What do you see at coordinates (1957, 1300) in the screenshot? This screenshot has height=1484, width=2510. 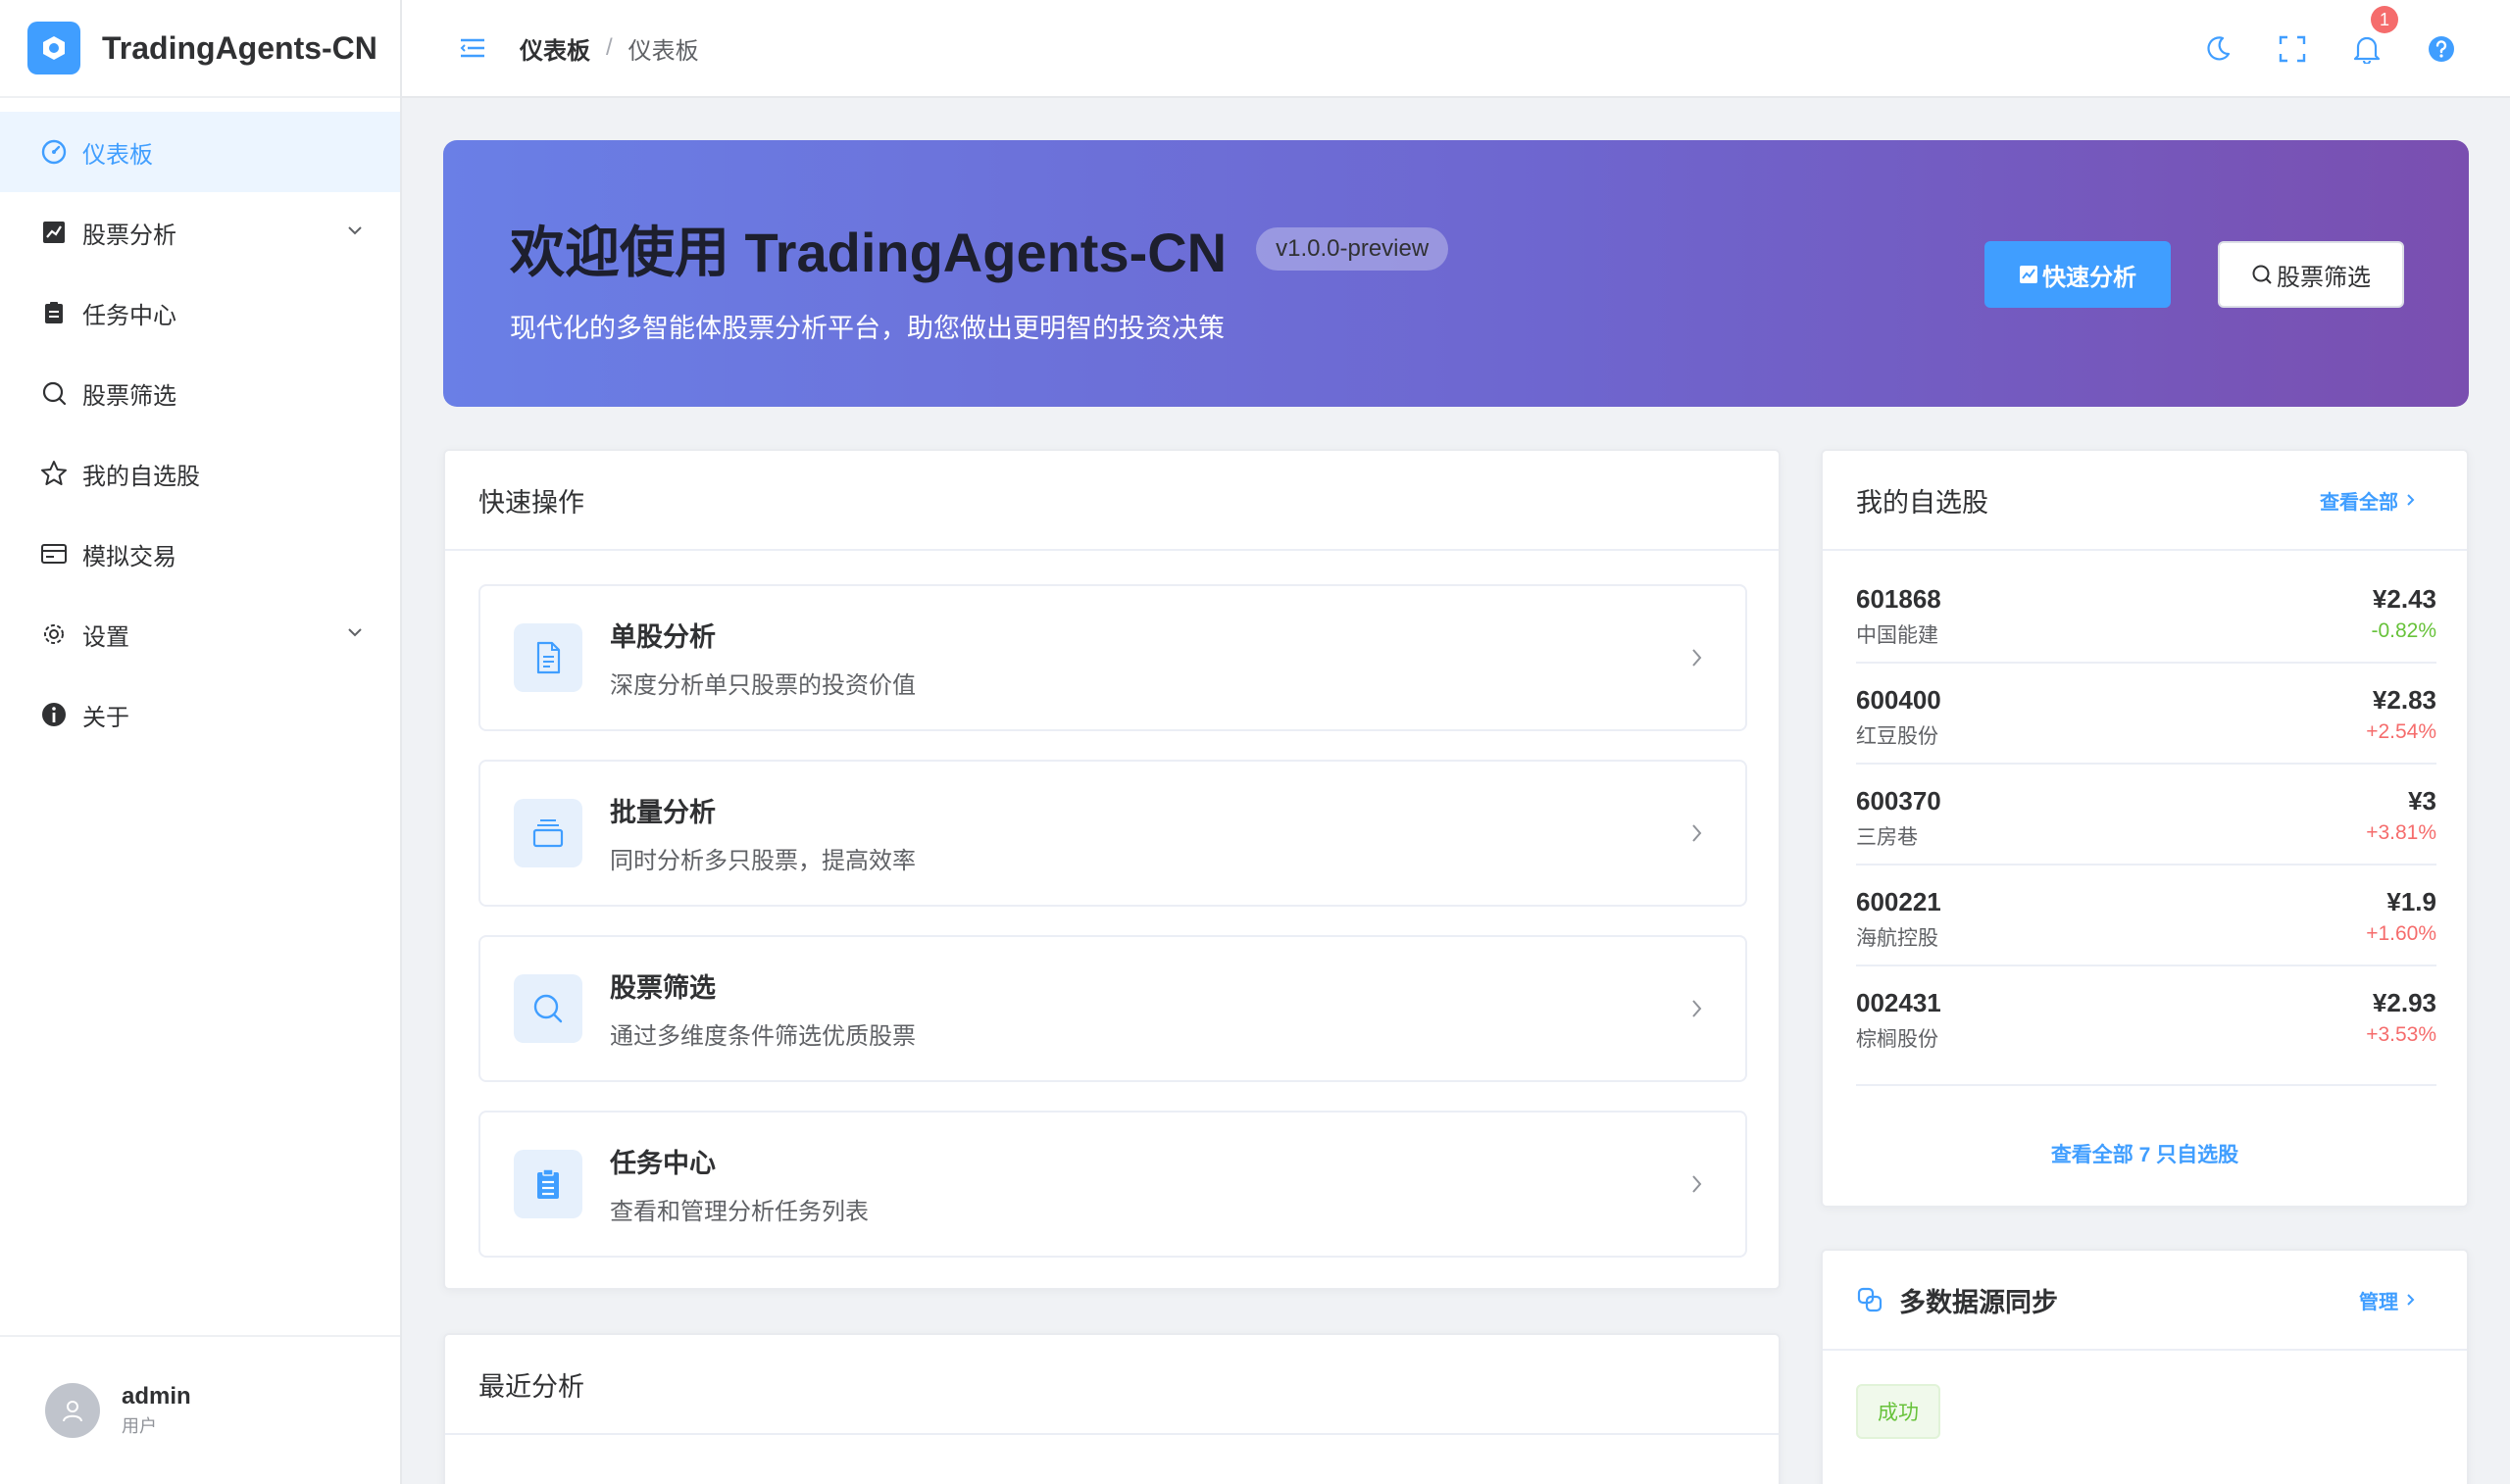 I see `card-title: 多数据源同步` at bounding box center [1957, 1300].